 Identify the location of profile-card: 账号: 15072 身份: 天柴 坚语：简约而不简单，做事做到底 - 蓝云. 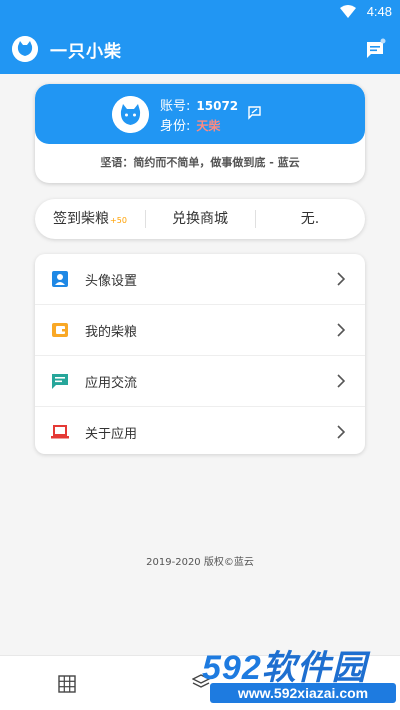
(200, 133).